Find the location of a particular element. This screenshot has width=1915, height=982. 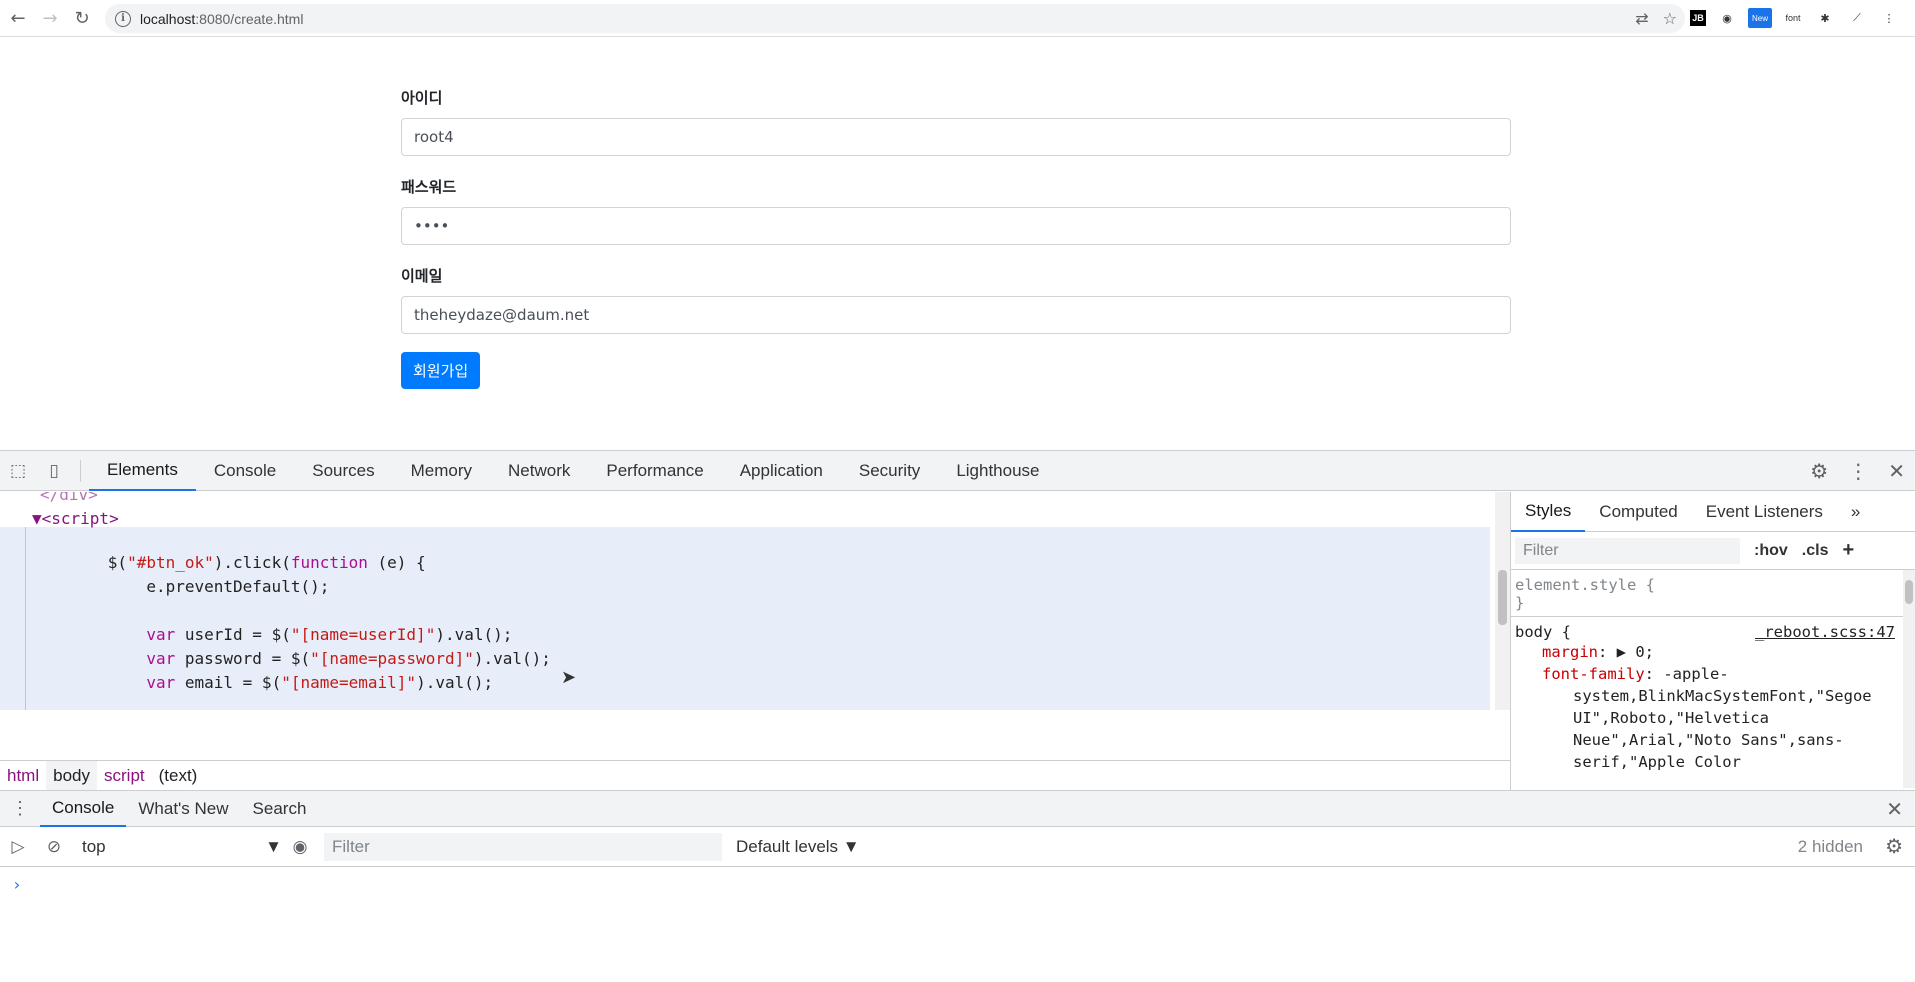

tab-security: Security is located at coordinates (889, 471).